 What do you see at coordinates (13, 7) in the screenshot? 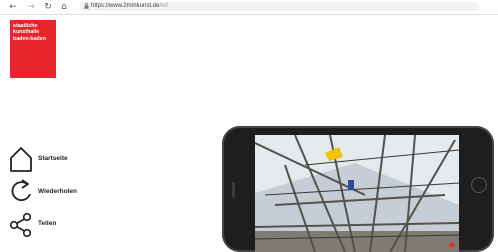
I see `arrow-left-icon: ←` at bounding box center [13, 7].